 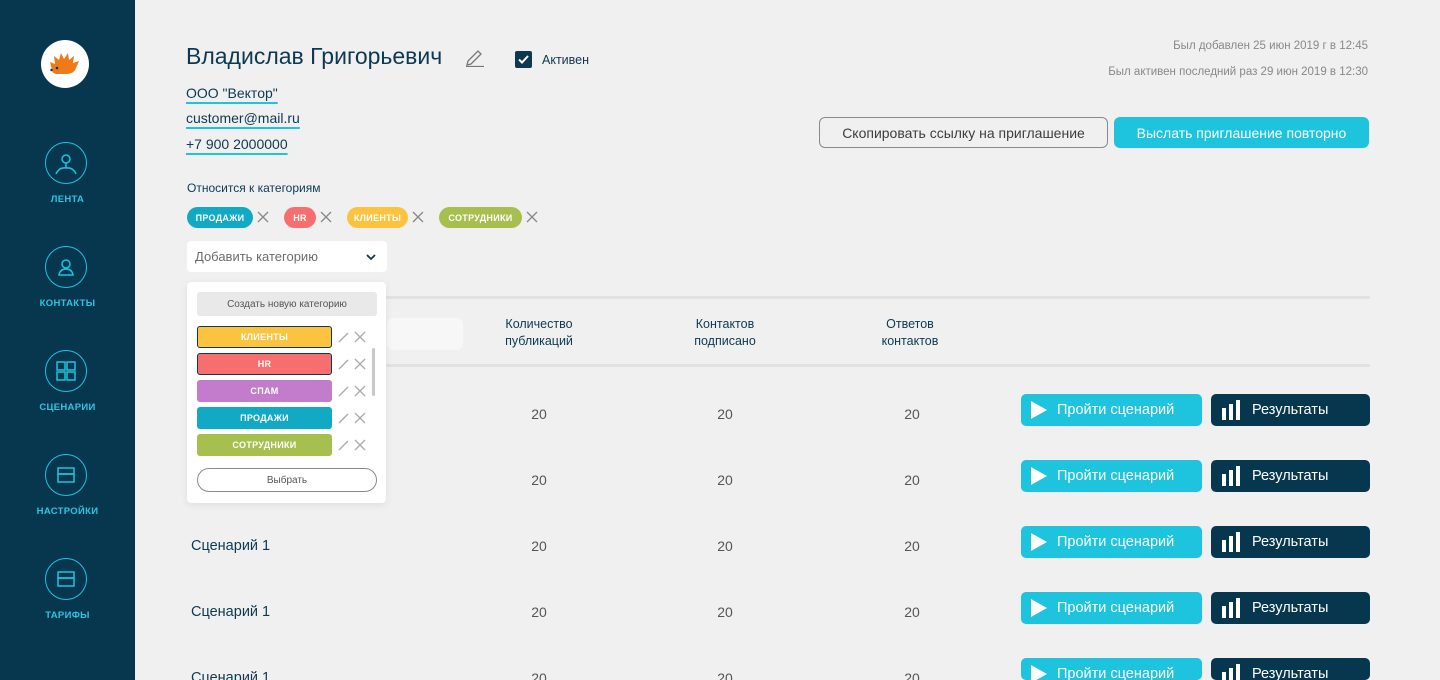 I want to click on dropdown-scrollbar, so click(x=373, y=372).